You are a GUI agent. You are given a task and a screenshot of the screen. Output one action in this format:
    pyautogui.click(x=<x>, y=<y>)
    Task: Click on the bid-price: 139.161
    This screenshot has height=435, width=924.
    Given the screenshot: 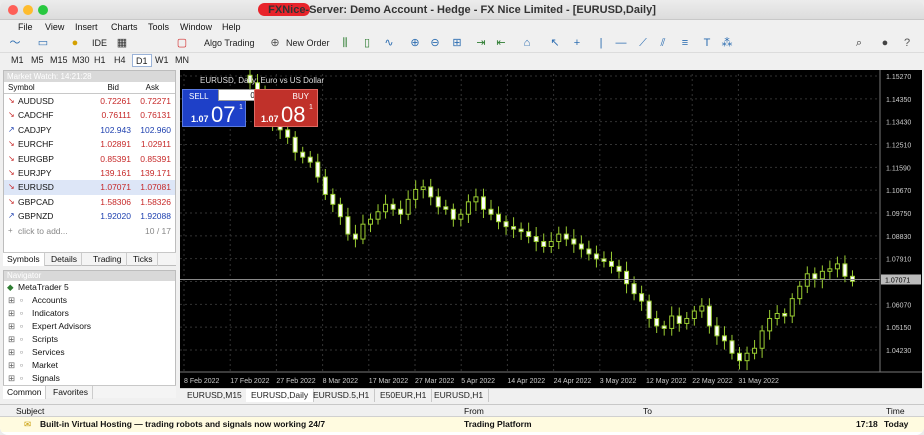 What is the action you would take?
    pyautogui.click(x=115, y=173)
    